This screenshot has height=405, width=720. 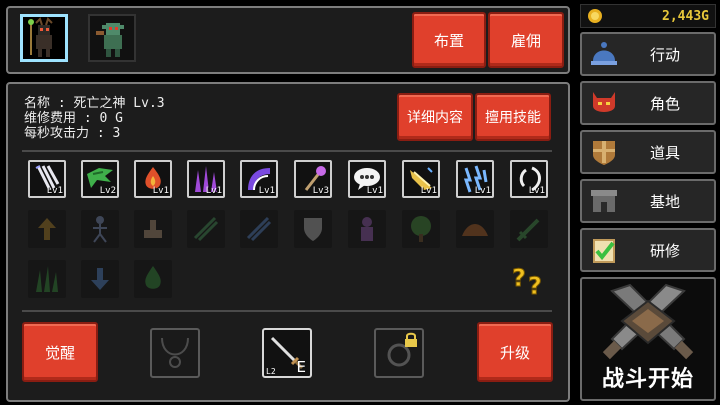 I want to click on demon-mask-icon, so click(x=604, y=102).